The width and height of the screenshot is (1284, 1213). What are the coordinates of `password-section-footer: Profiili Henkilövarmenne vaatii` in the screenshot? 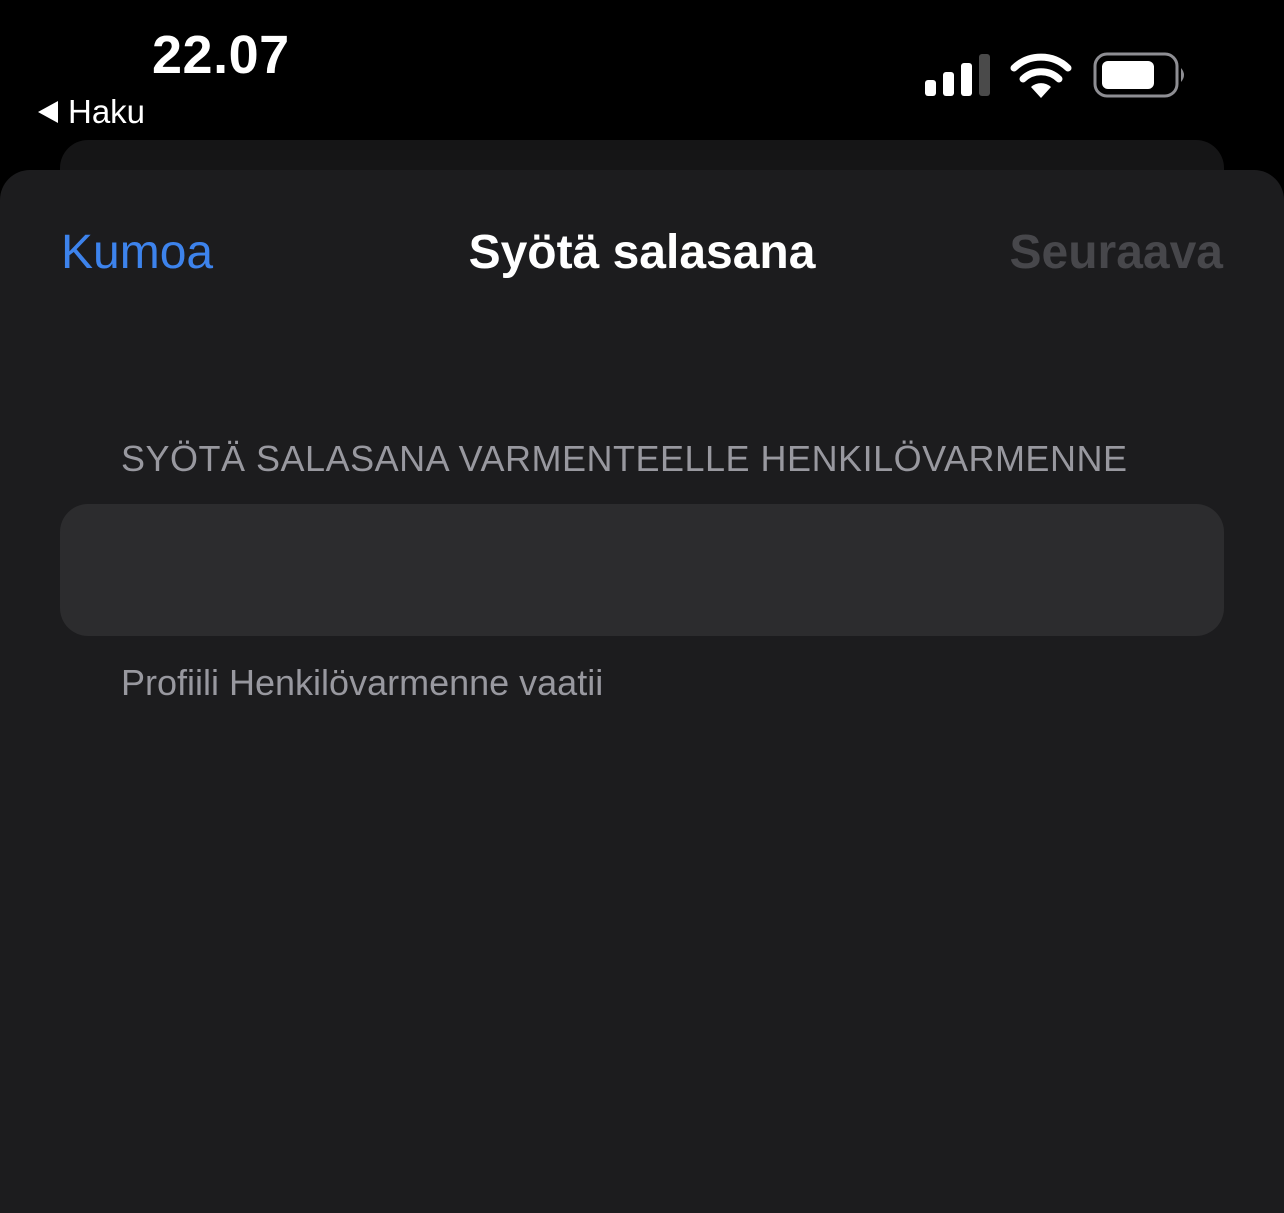 It's located at (362, 682).